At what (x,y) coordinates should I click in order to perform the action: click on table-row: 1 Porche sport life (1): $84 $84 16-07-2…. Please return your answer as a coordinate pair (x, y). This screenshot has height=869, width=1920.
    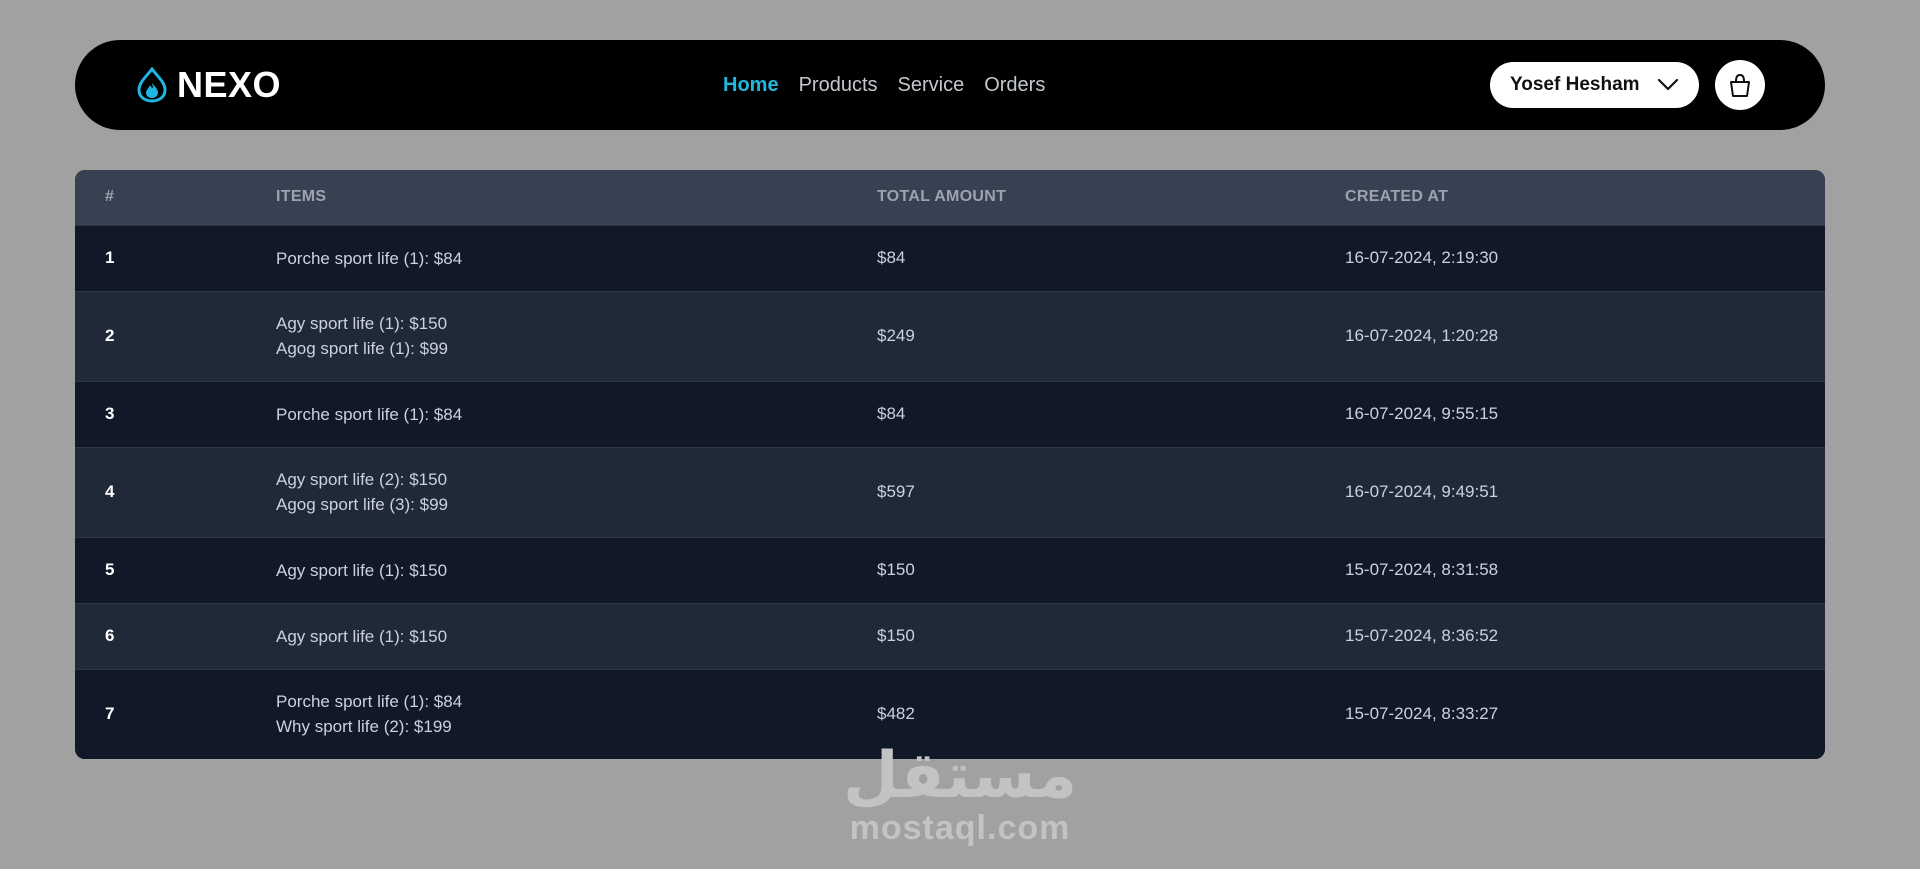
    Looking at the image, I should click on (950, 258).